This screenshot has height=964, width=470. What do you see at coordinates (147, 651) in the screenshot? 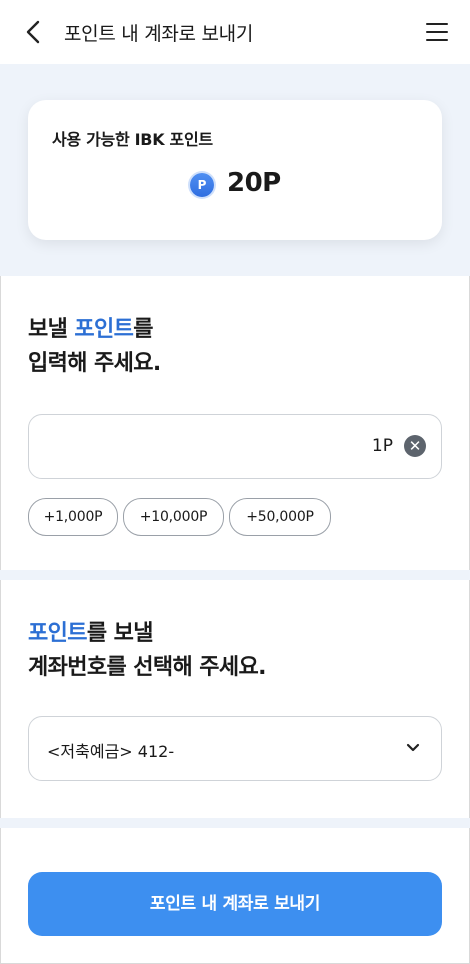
I see `account-heading: 포인트를 보낼 계좌번호를 선택해 주세요.` at bounding box center [147, 651].